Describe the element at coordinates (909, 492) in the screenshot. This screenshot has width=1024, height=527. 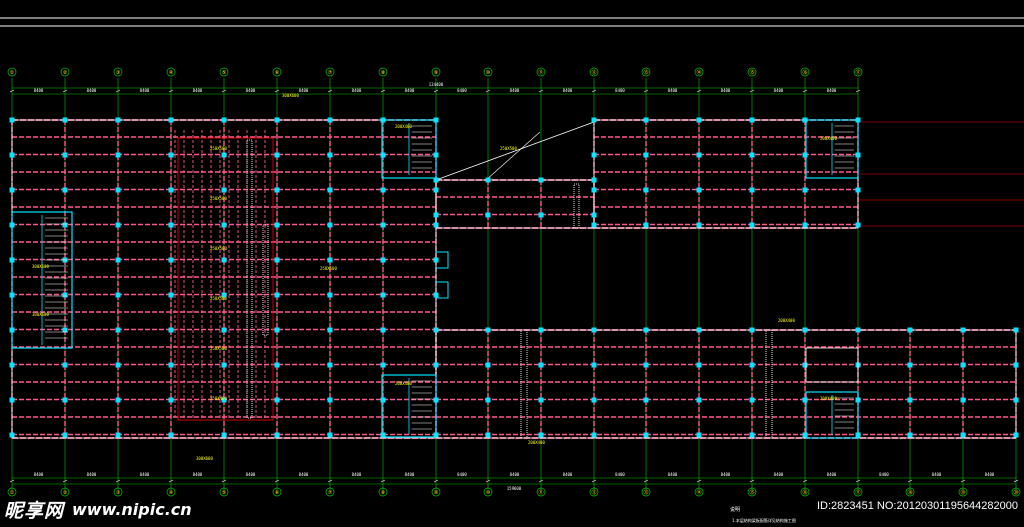
I see `axis-label-bottom: ⑱` at that location.